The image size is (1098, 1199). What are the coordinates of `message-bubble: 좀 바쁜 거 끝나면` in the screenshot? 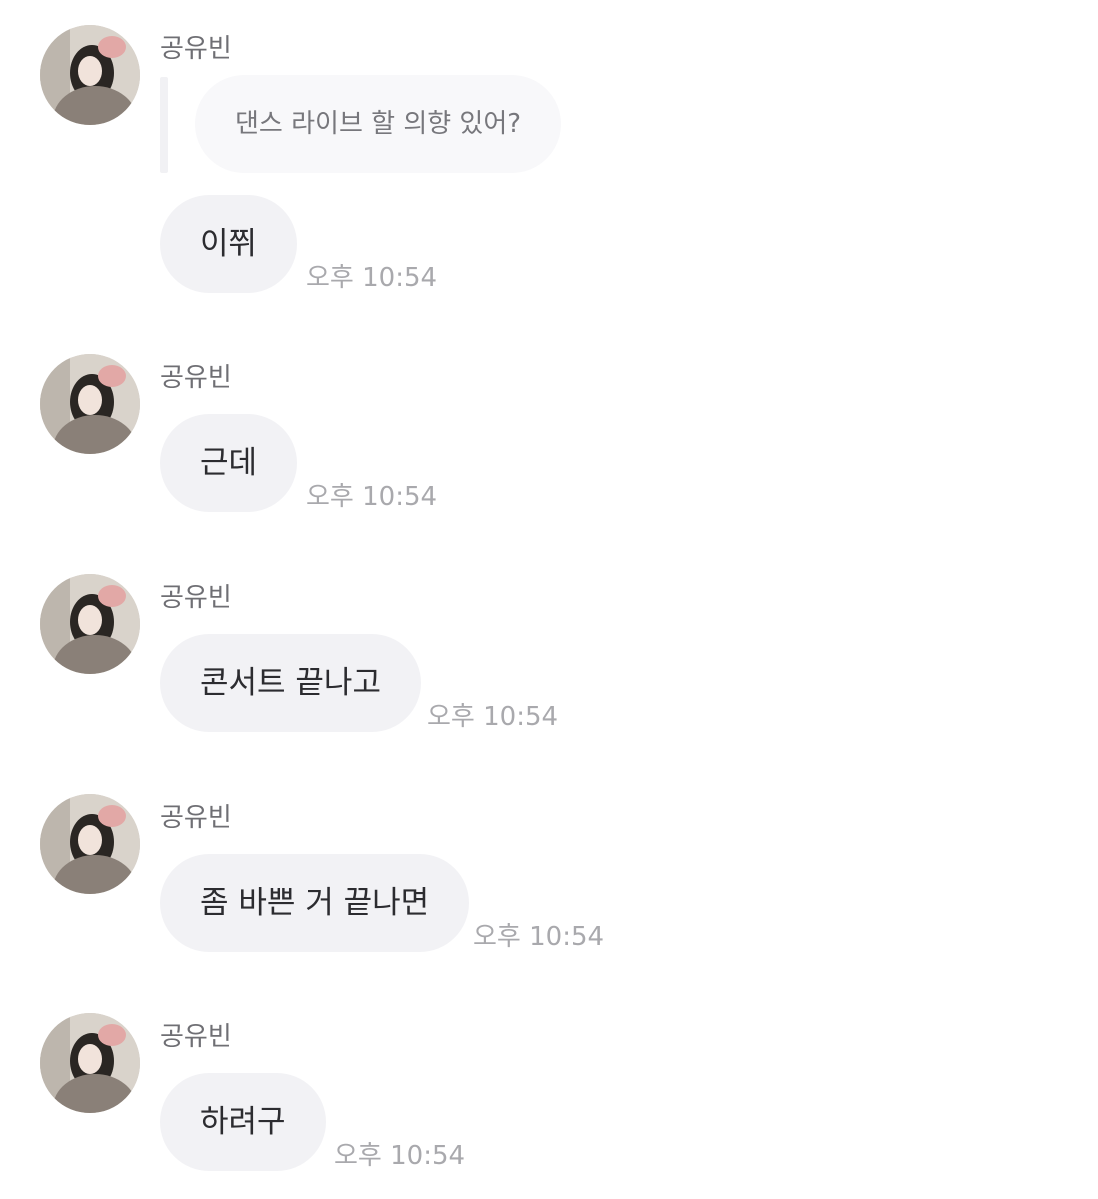 It's located at (315, 903).